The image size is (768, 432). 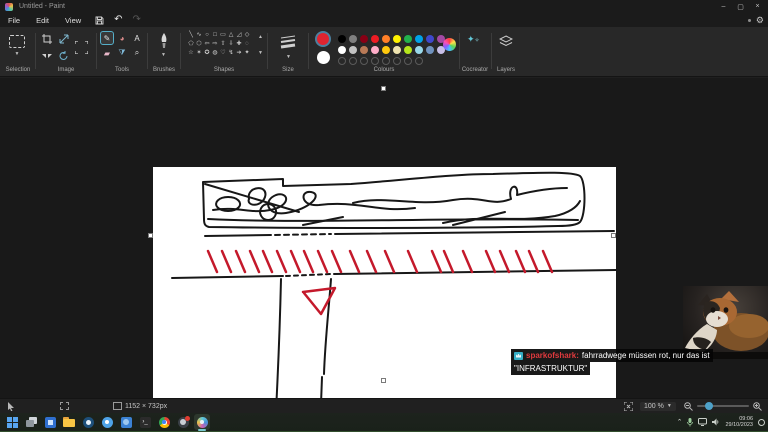 I want to click on shape-option: ⇦, so click(x=207, y=44).